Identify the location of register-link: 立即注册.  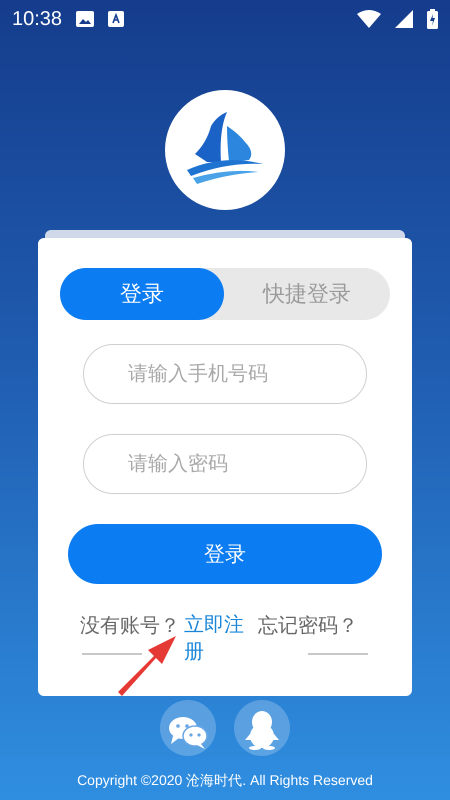
(216, 639).